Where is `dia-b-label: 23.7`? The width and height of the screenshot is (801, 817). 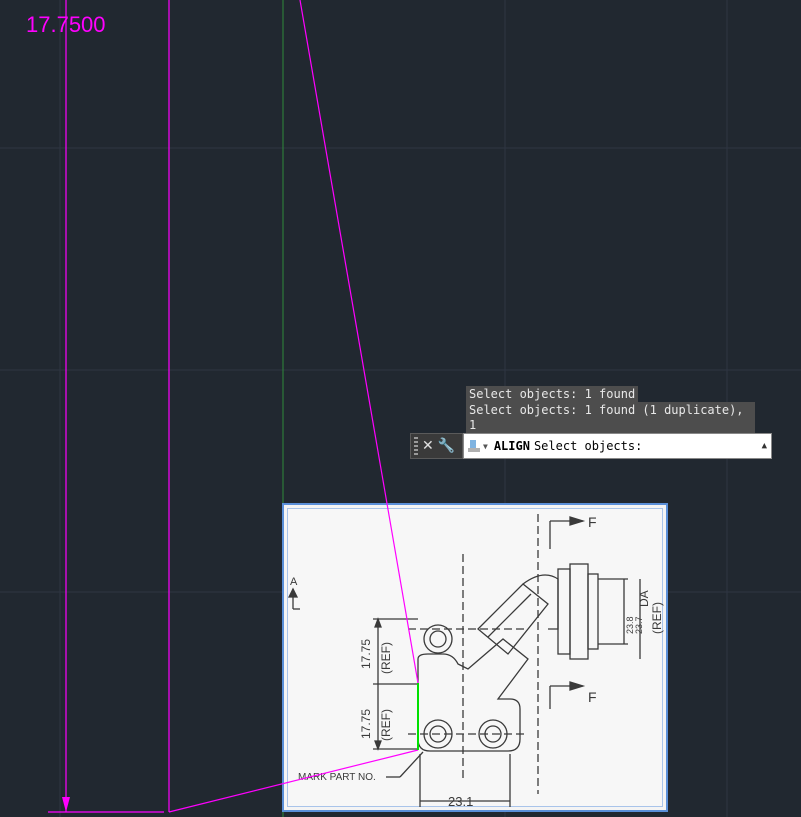 dia-b-label: 23.7 is located at coordinates (639, 625).